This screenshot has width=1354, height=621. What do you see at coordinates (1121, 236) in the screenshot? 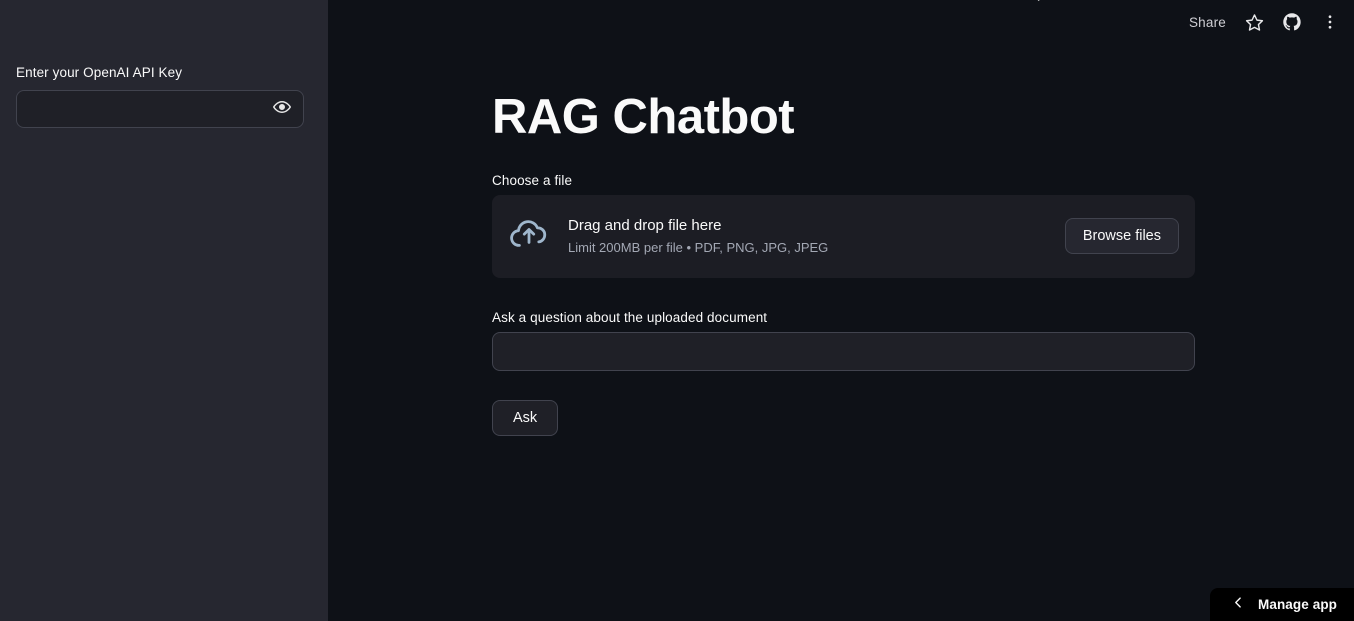
I see `browse-files-button: Browse files` at bounding box center [1121, 236].